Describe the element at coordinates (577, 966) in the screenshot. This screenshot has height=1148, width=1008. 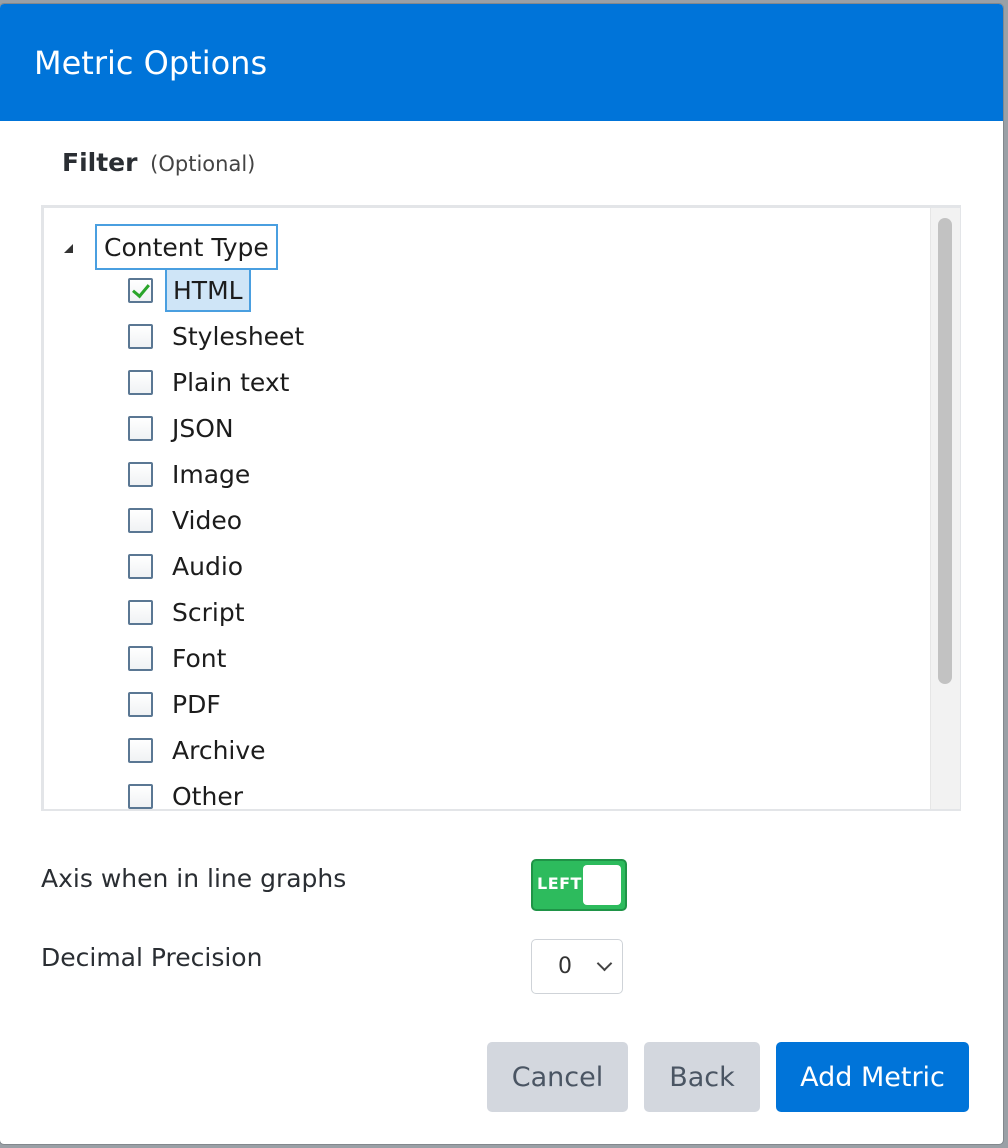
I see `decimal-precision-select: 0` at that location.